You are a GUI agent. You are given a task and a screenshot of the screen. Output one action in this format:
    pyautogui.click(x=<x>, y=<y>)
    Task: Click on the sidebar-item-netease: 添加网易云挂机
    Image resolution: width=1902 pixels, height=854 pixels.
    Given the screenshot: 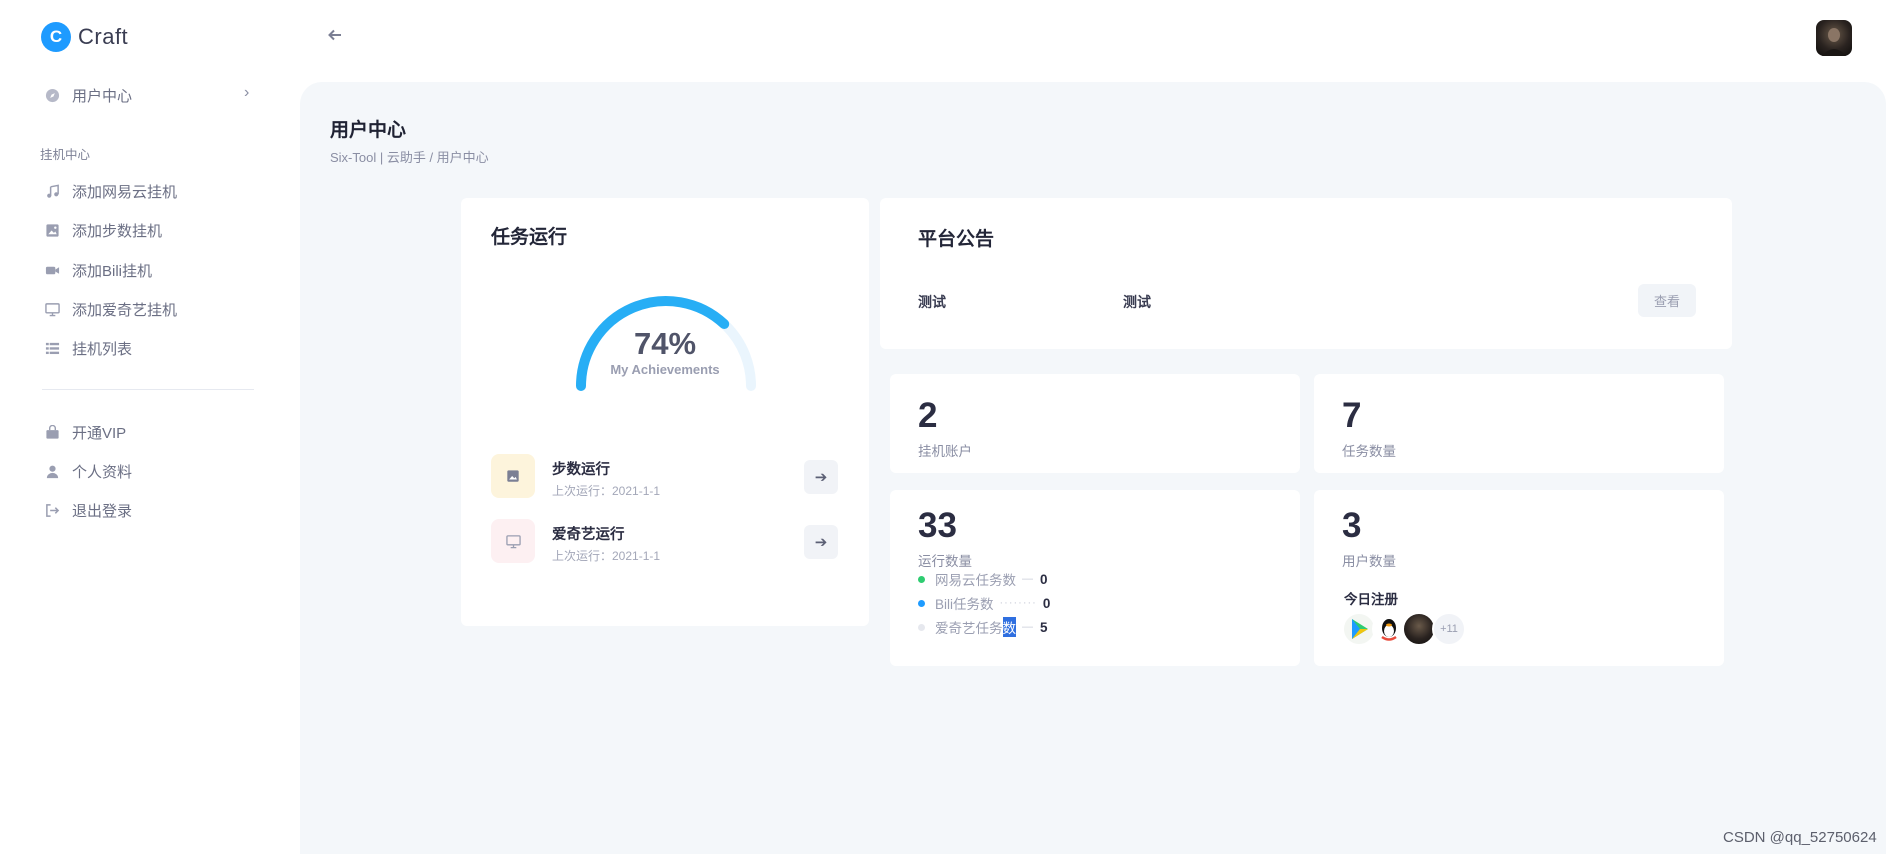 What is the action you would take?
    pyautogui.click(x=110, y=191)
    